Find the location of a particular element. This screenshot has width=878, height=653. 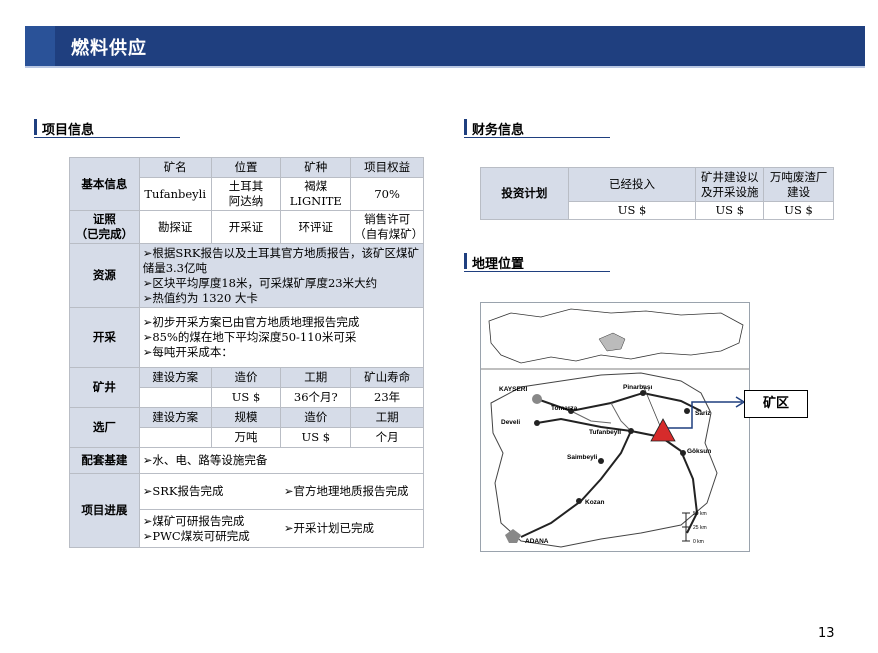

plant-header: 工期 is located at coordinates (387, 417).